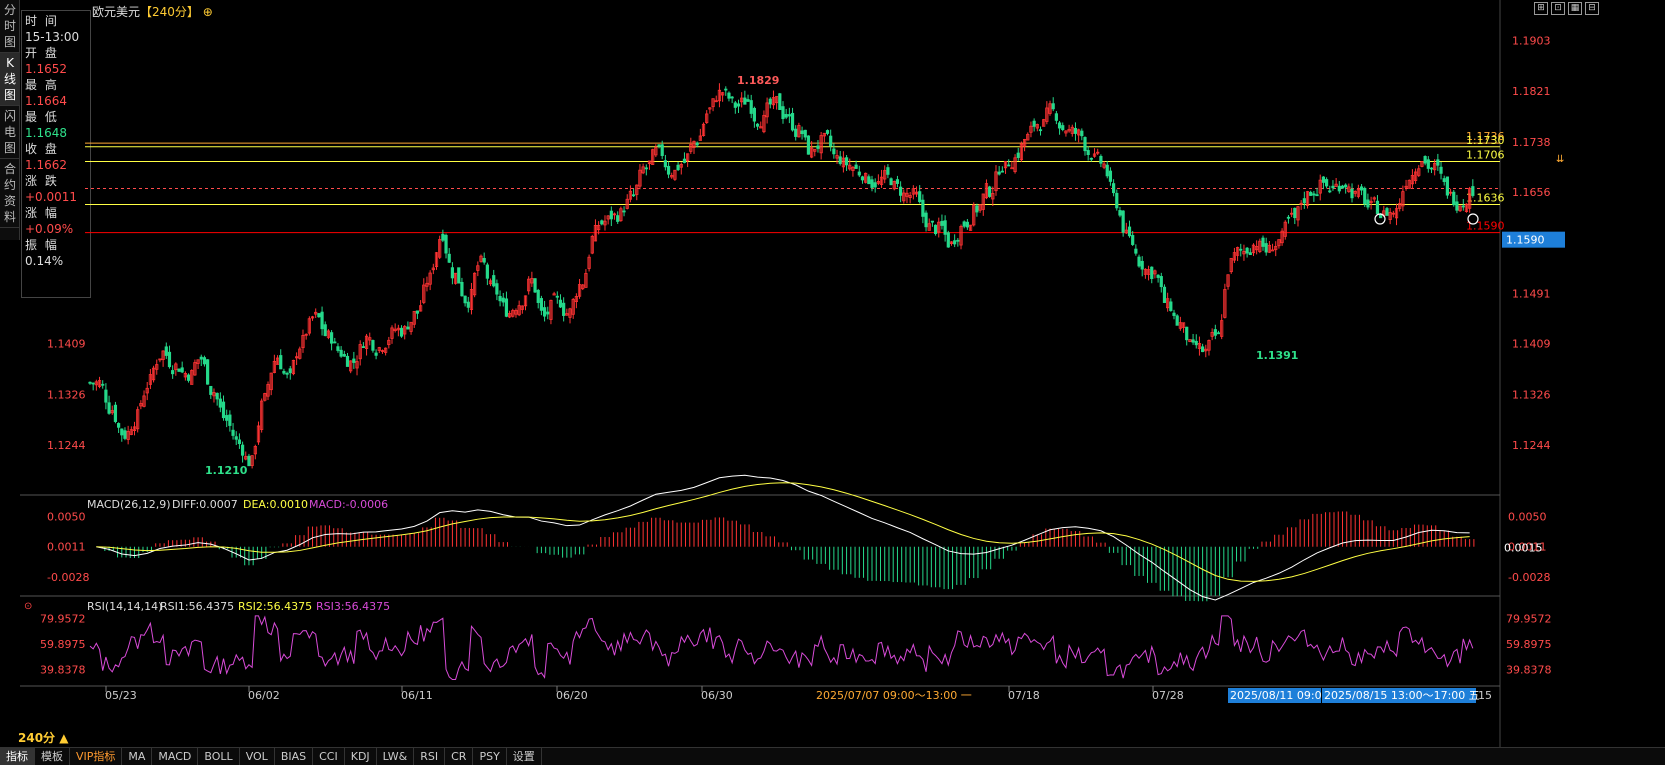 The image size is (1665, 765). I want to click on macd-left-tick-label: 0.0011, so click(66, 547).